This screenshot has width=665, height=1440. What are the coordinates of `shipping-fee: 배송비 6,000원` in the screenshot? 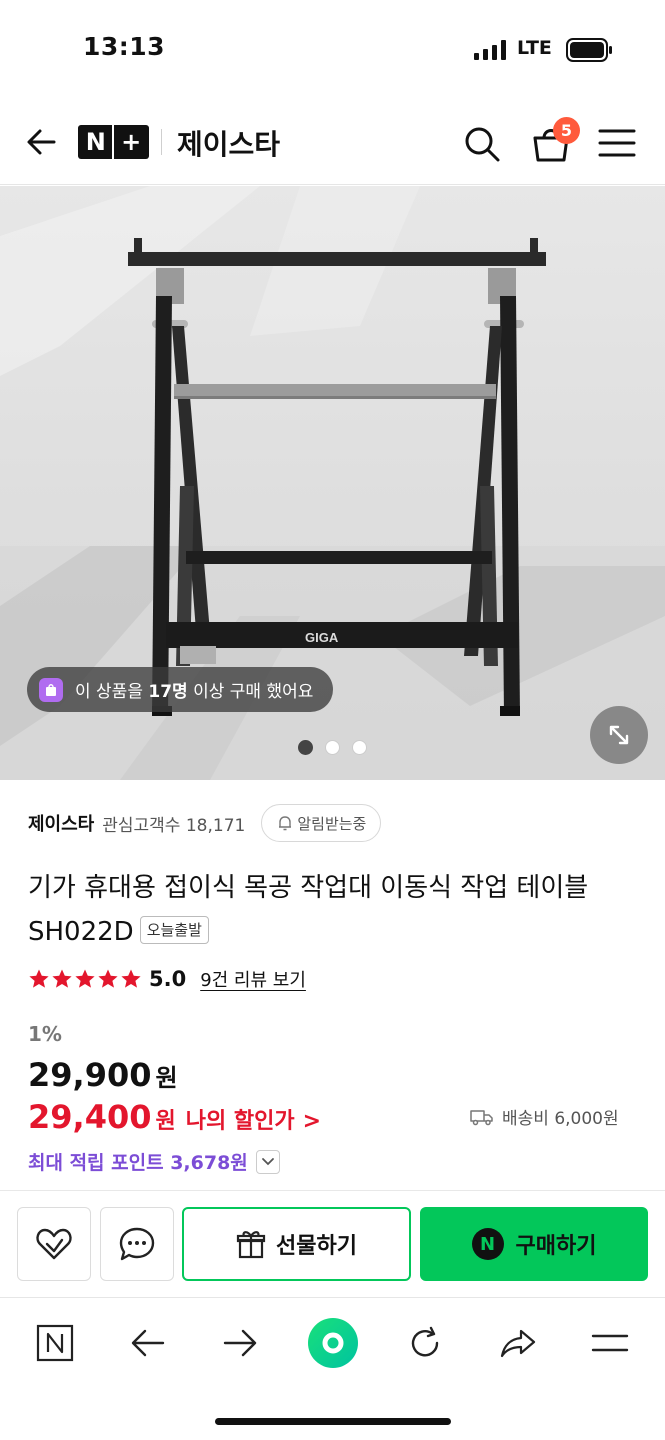 It's located at (544, 1116).